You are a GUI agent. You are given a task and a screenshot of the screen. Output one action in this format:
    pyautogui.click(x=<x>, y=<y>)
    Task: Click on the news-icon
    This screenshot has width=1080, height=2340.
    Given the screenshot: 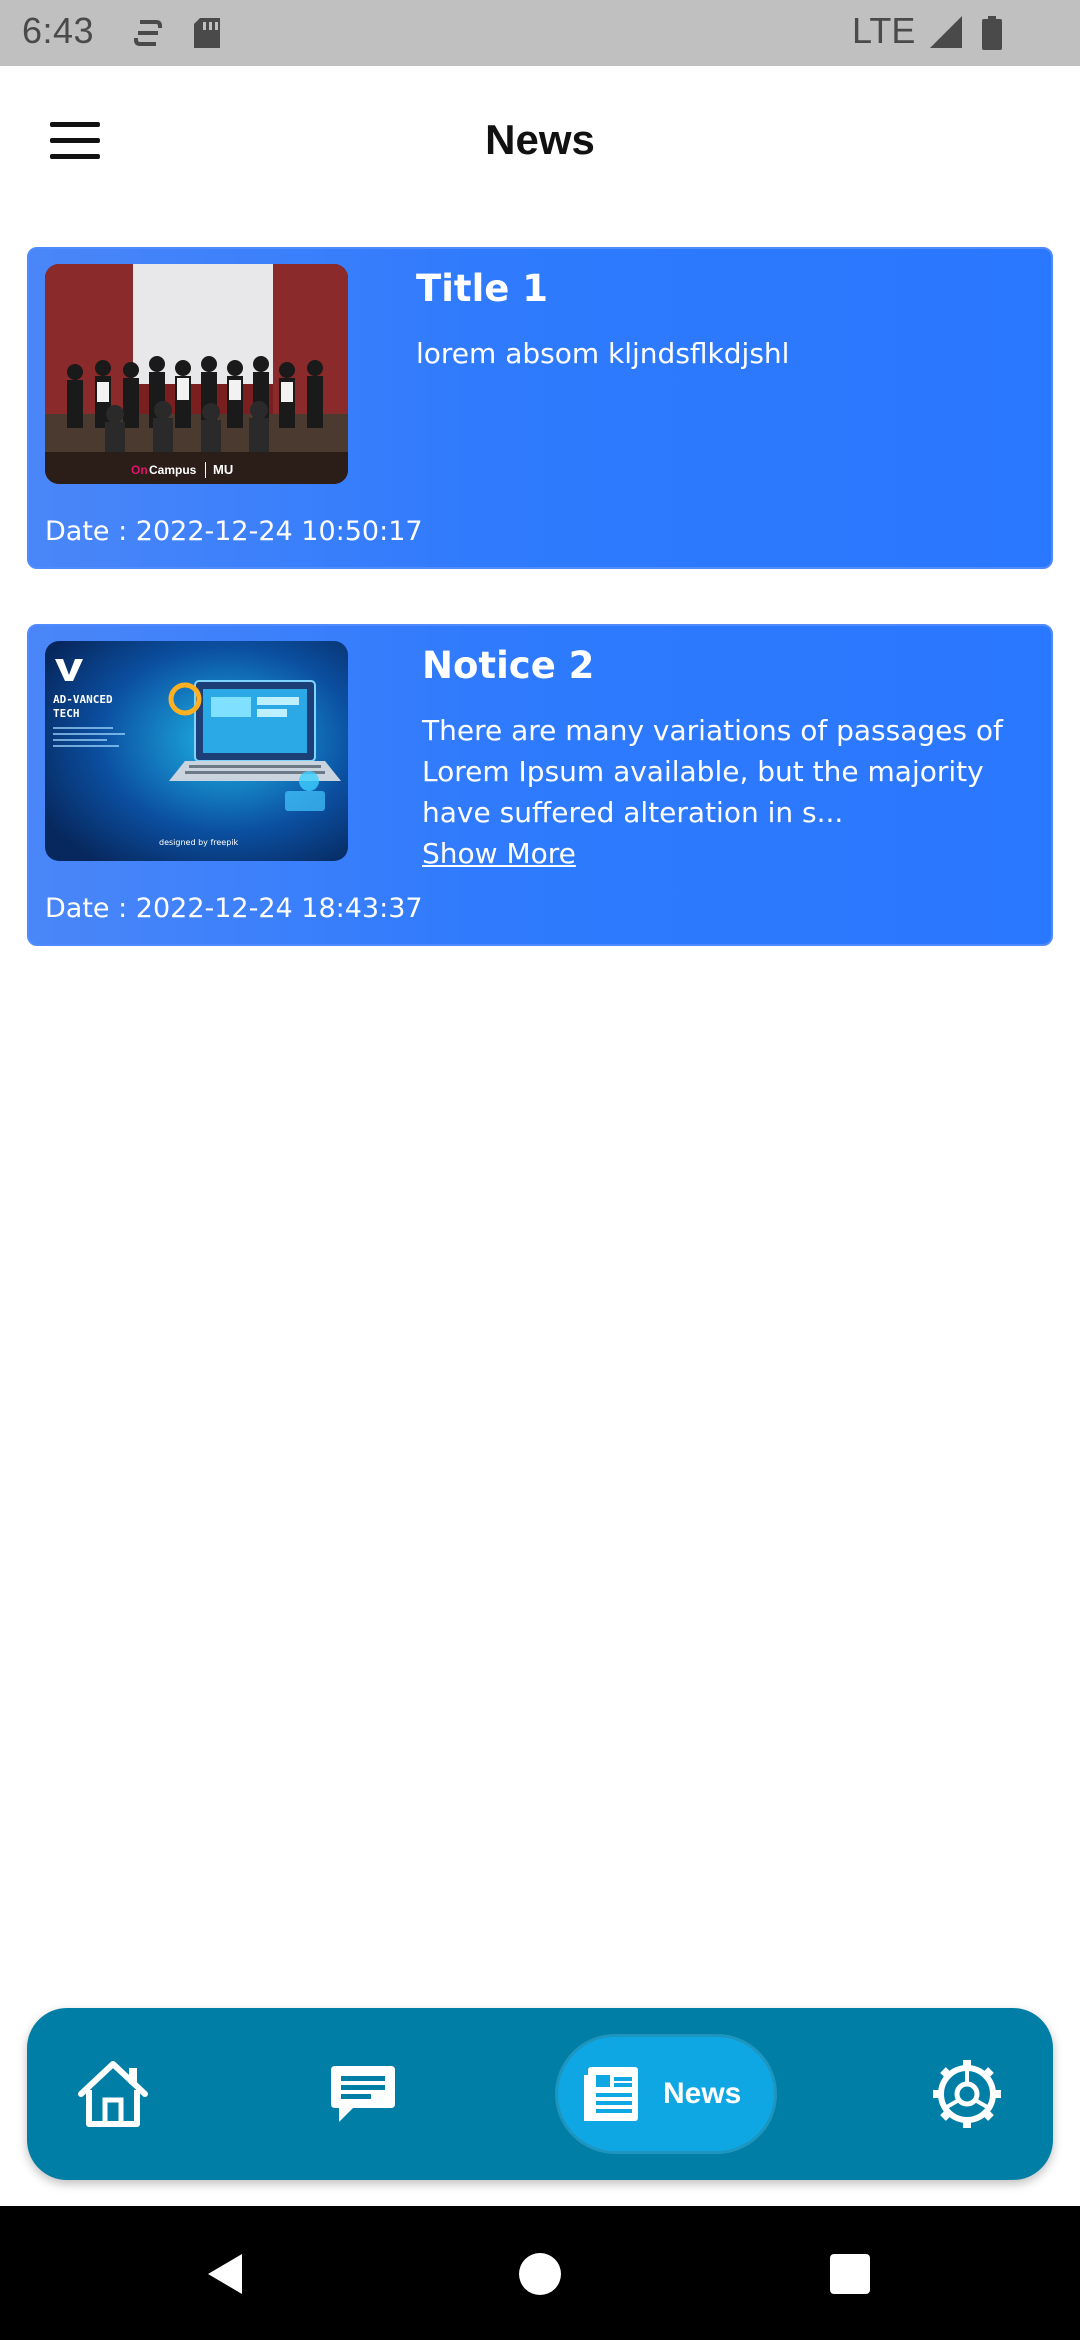 What is the action you would take?
    pyautogui.click(x=611, y=2094)
    